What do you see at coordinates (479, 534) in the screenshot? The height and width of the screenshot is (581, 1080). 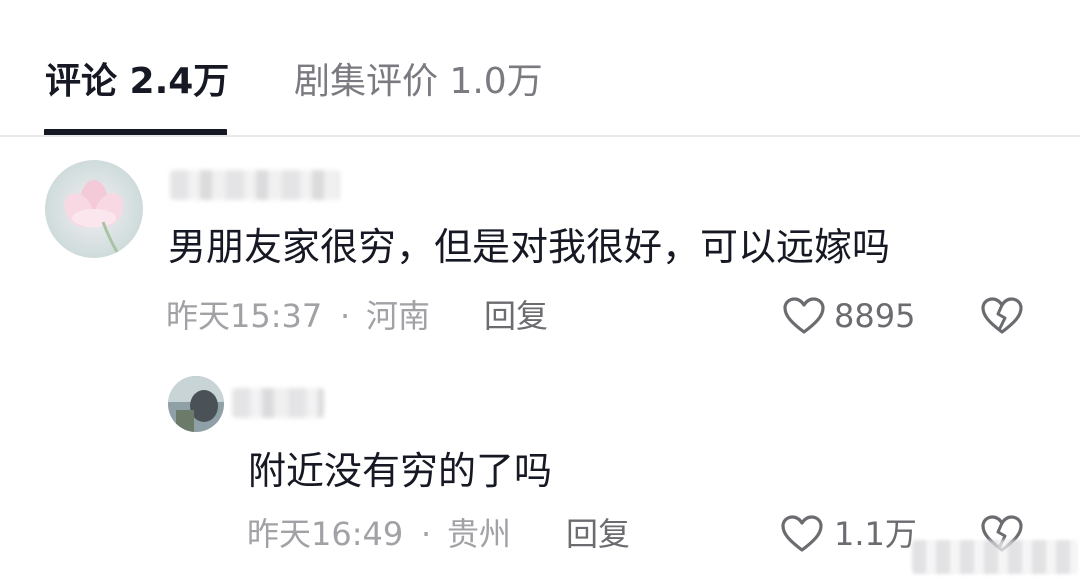 I see `comment-location: 贵州` at bounding box center [479, 534].